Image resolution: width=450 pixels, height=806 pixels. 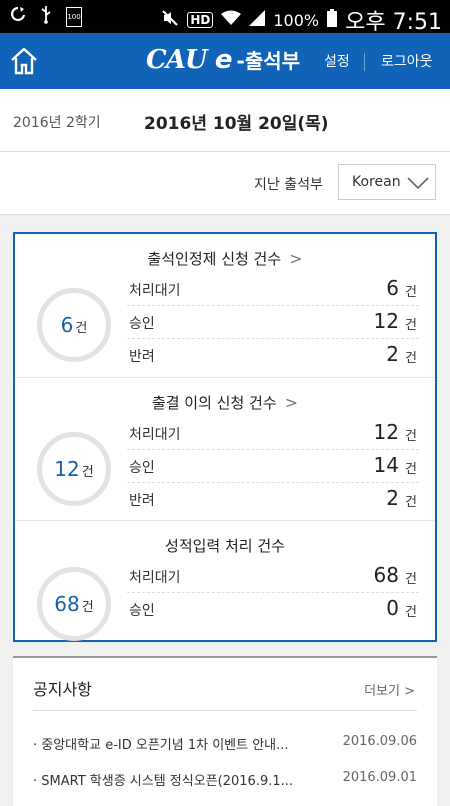 I want to click on chevron-down-icon, so click(x=418, y=182).